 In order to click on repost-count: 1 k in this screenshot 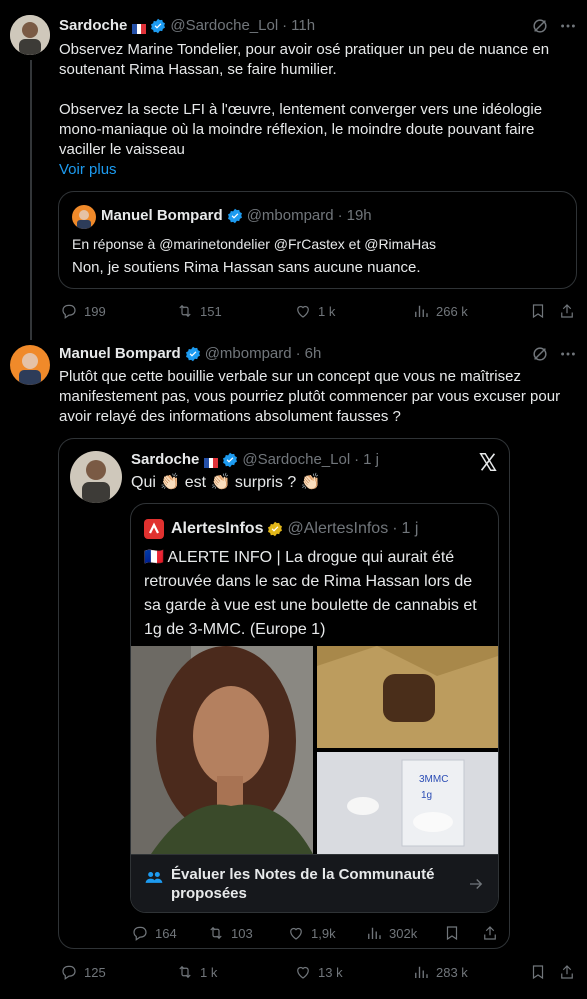, I will do `click(209, 972)`.